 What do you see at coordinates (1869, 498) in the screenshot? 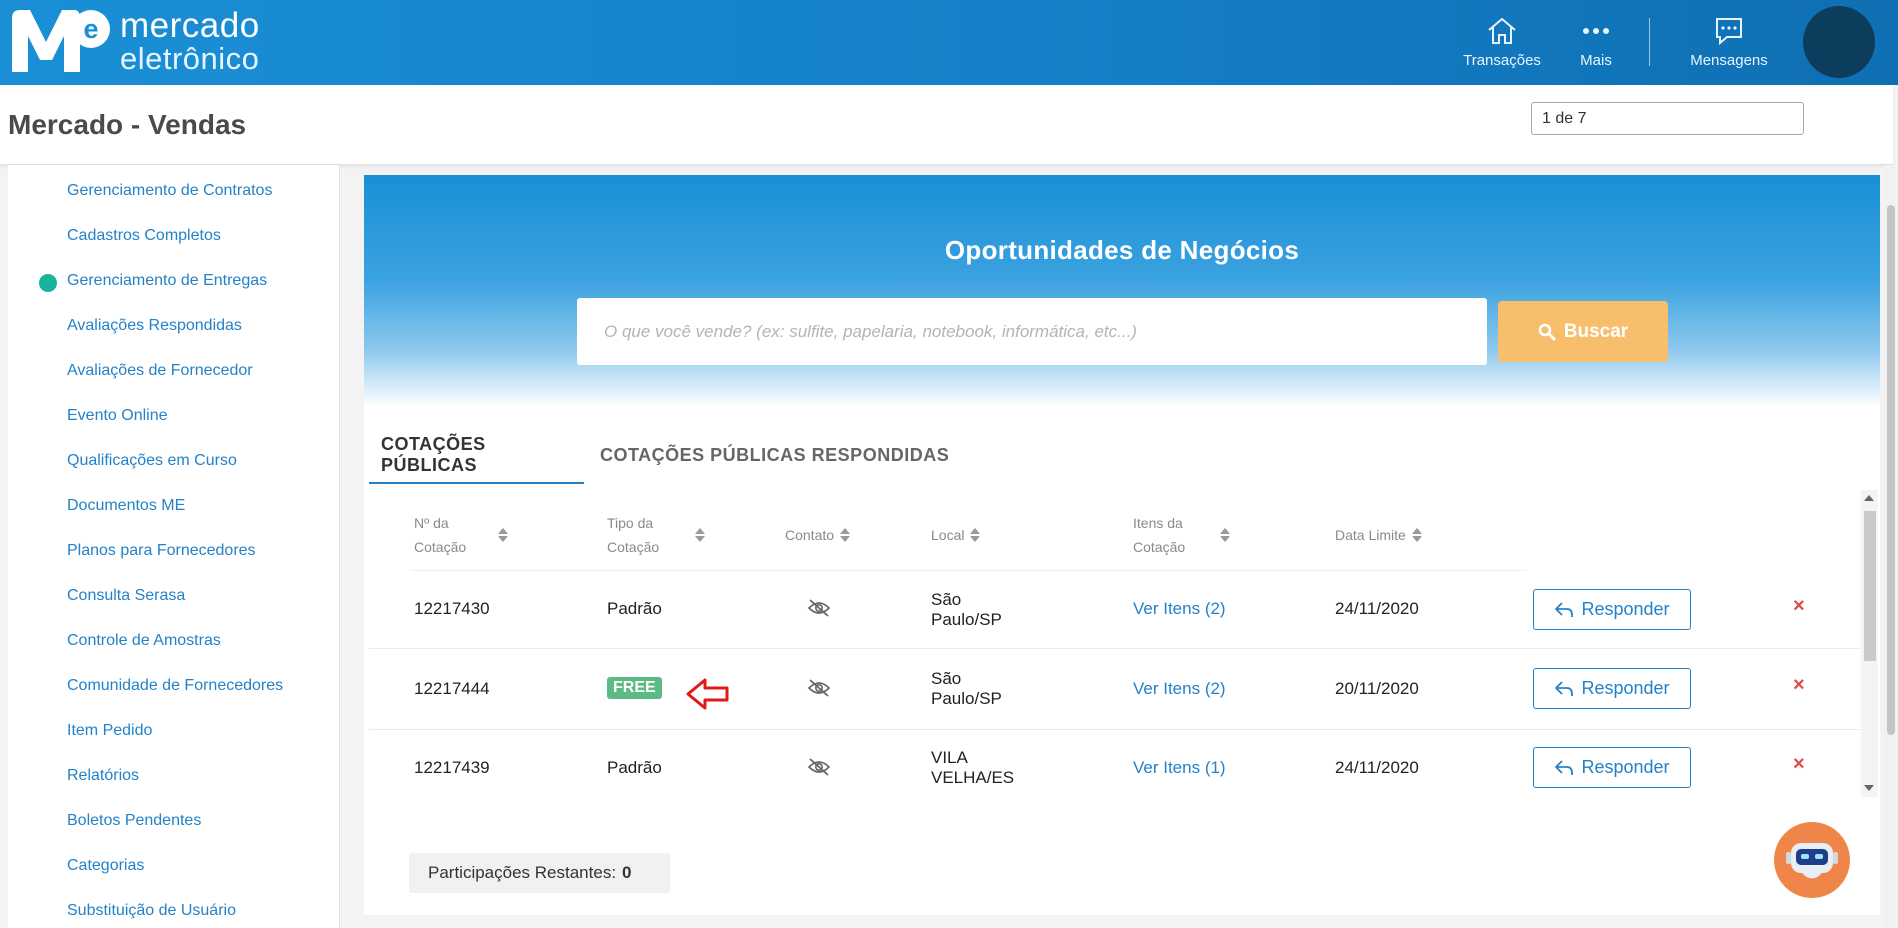
I see `scroll-up-arrow-icon` at bounding box center [1869, 498].